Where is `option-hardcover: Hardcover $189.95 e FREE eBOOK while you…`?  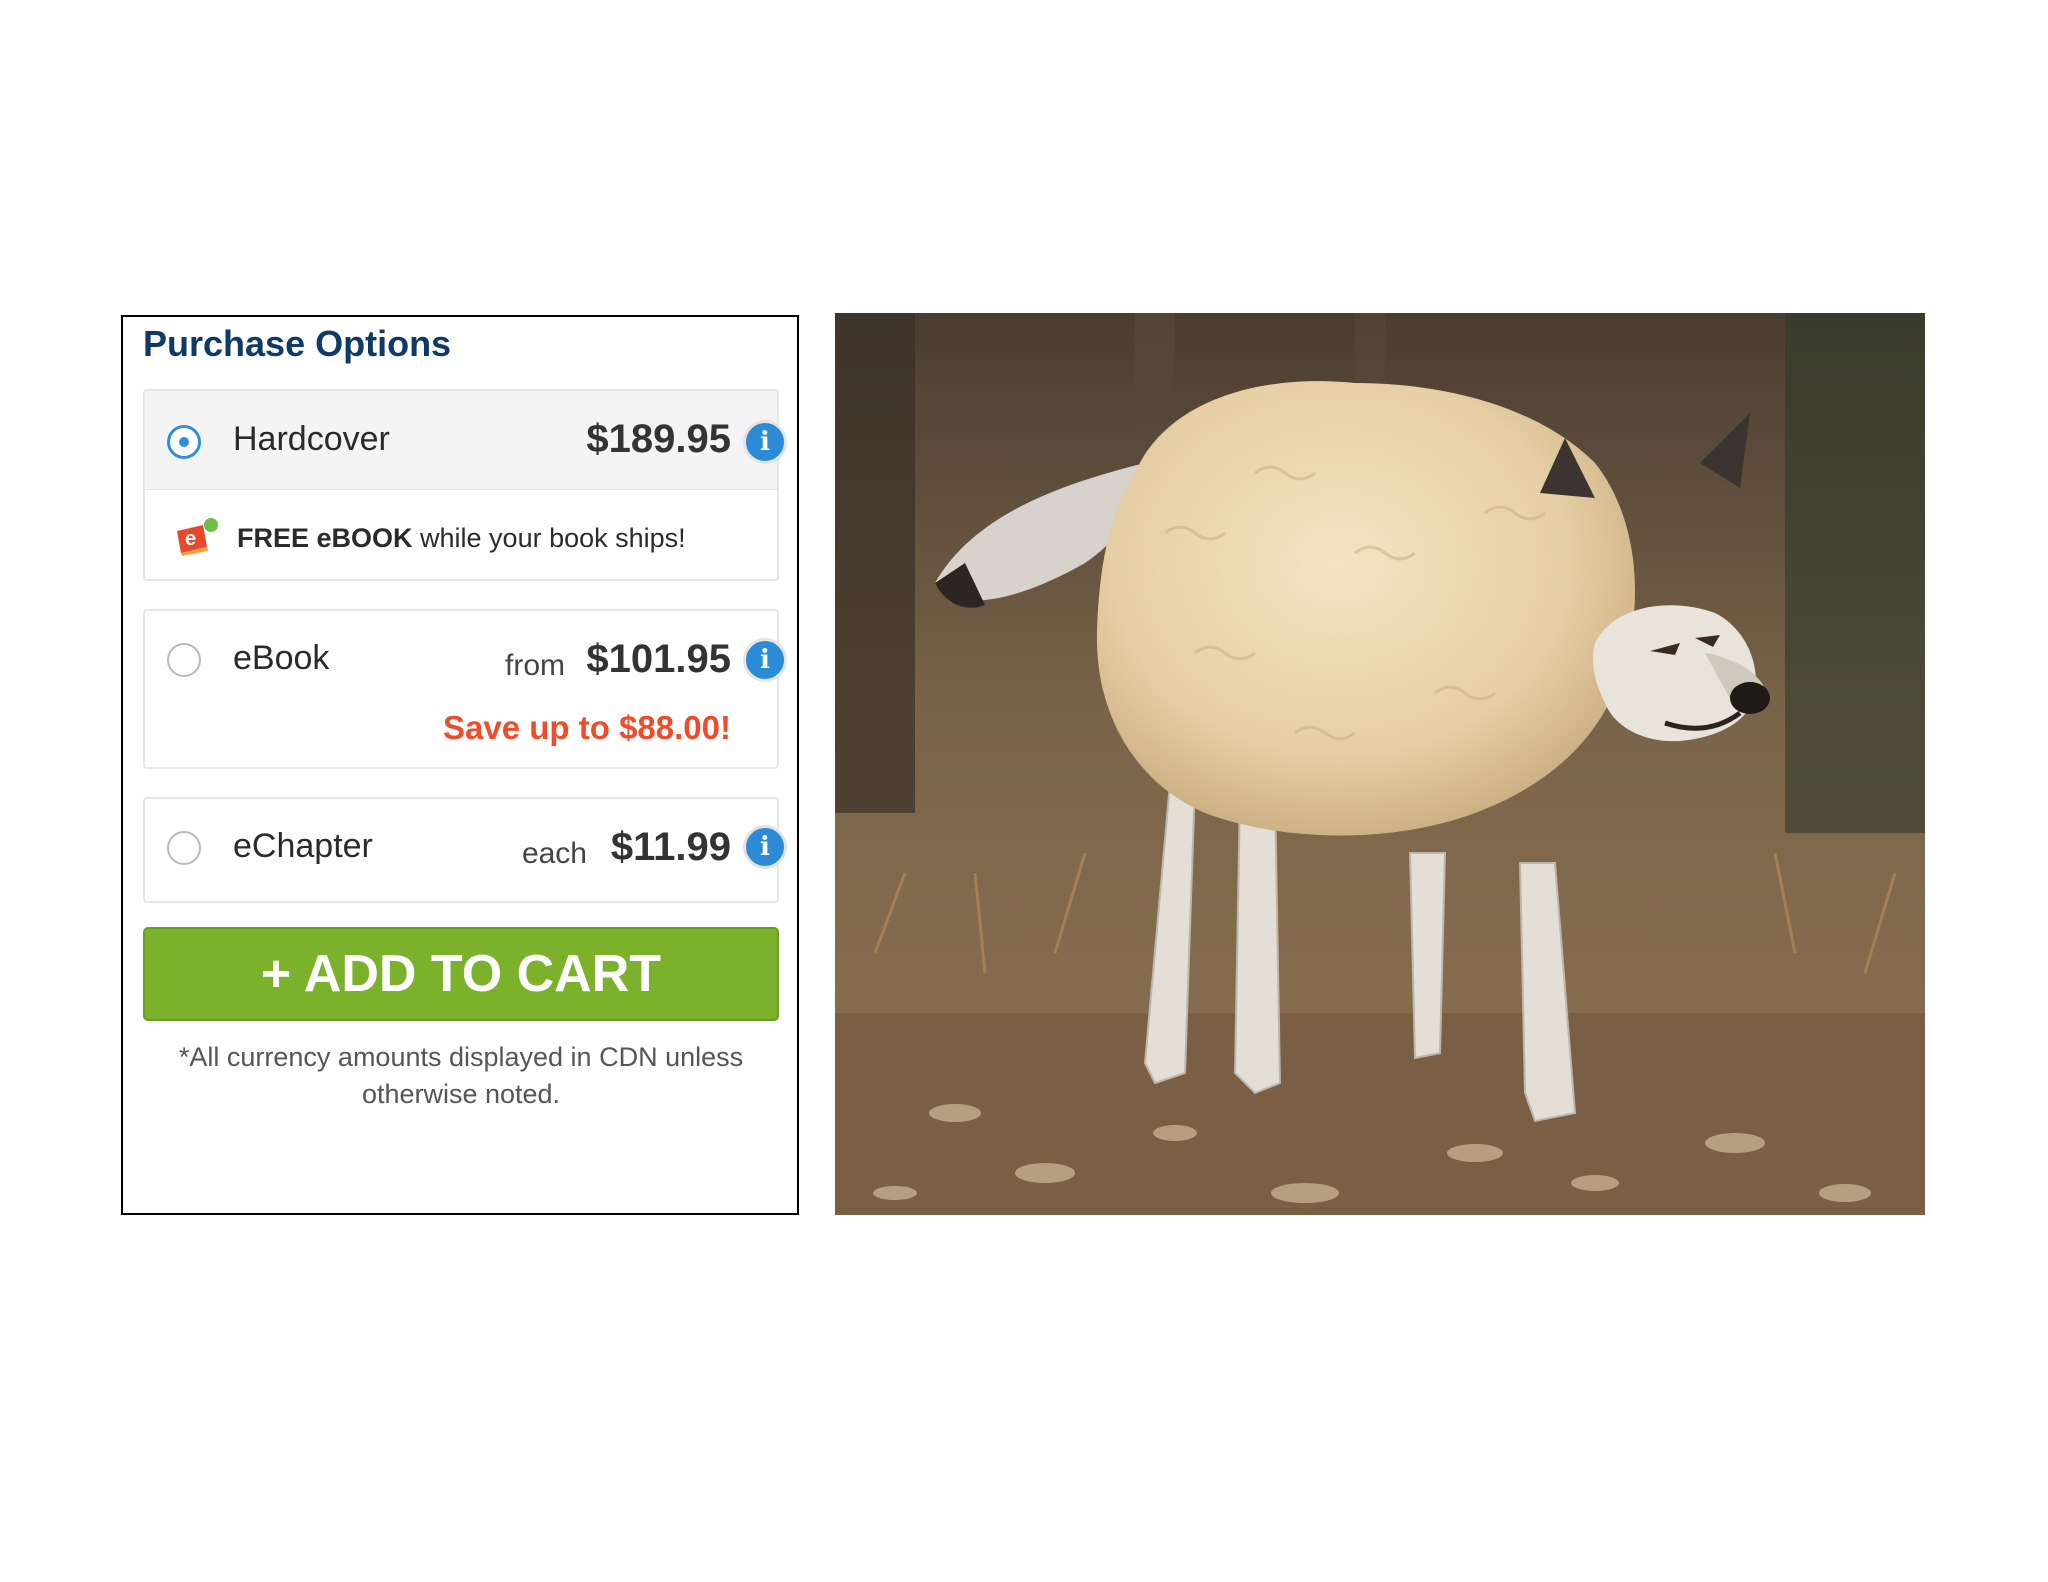
option-hardcover: Hardcover $189.95 e FREE eBOOK while you… is located at coordinates (461, 485).